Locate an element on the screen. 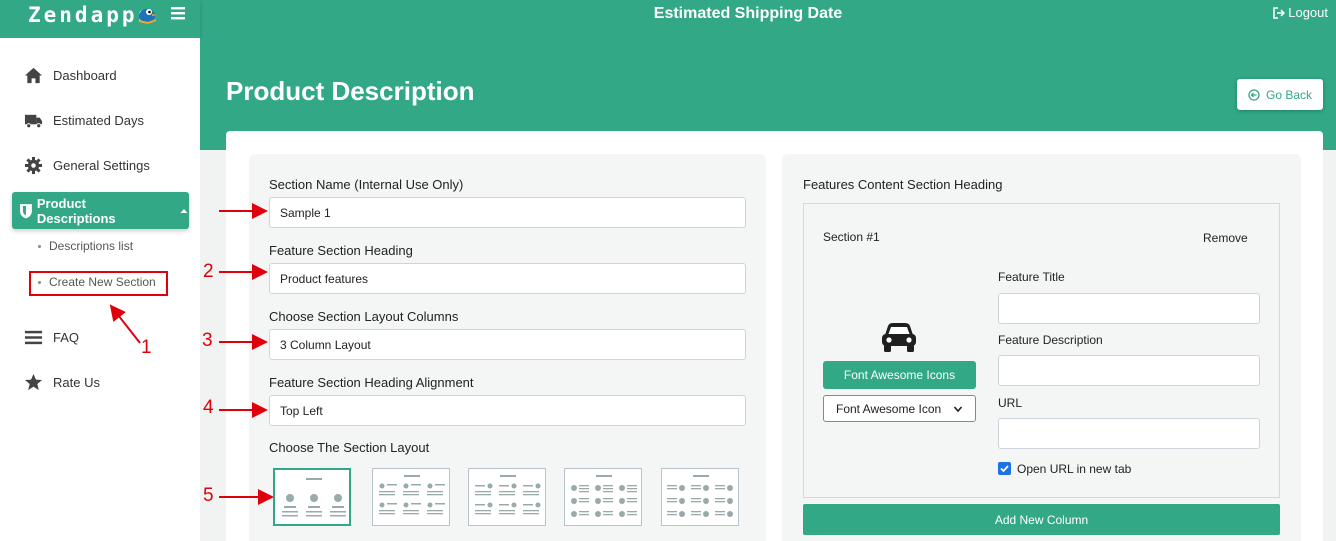 Image resolution: width=1336 pixels, height=541 pixels. shield-icon is located at coordinates (25, 210).